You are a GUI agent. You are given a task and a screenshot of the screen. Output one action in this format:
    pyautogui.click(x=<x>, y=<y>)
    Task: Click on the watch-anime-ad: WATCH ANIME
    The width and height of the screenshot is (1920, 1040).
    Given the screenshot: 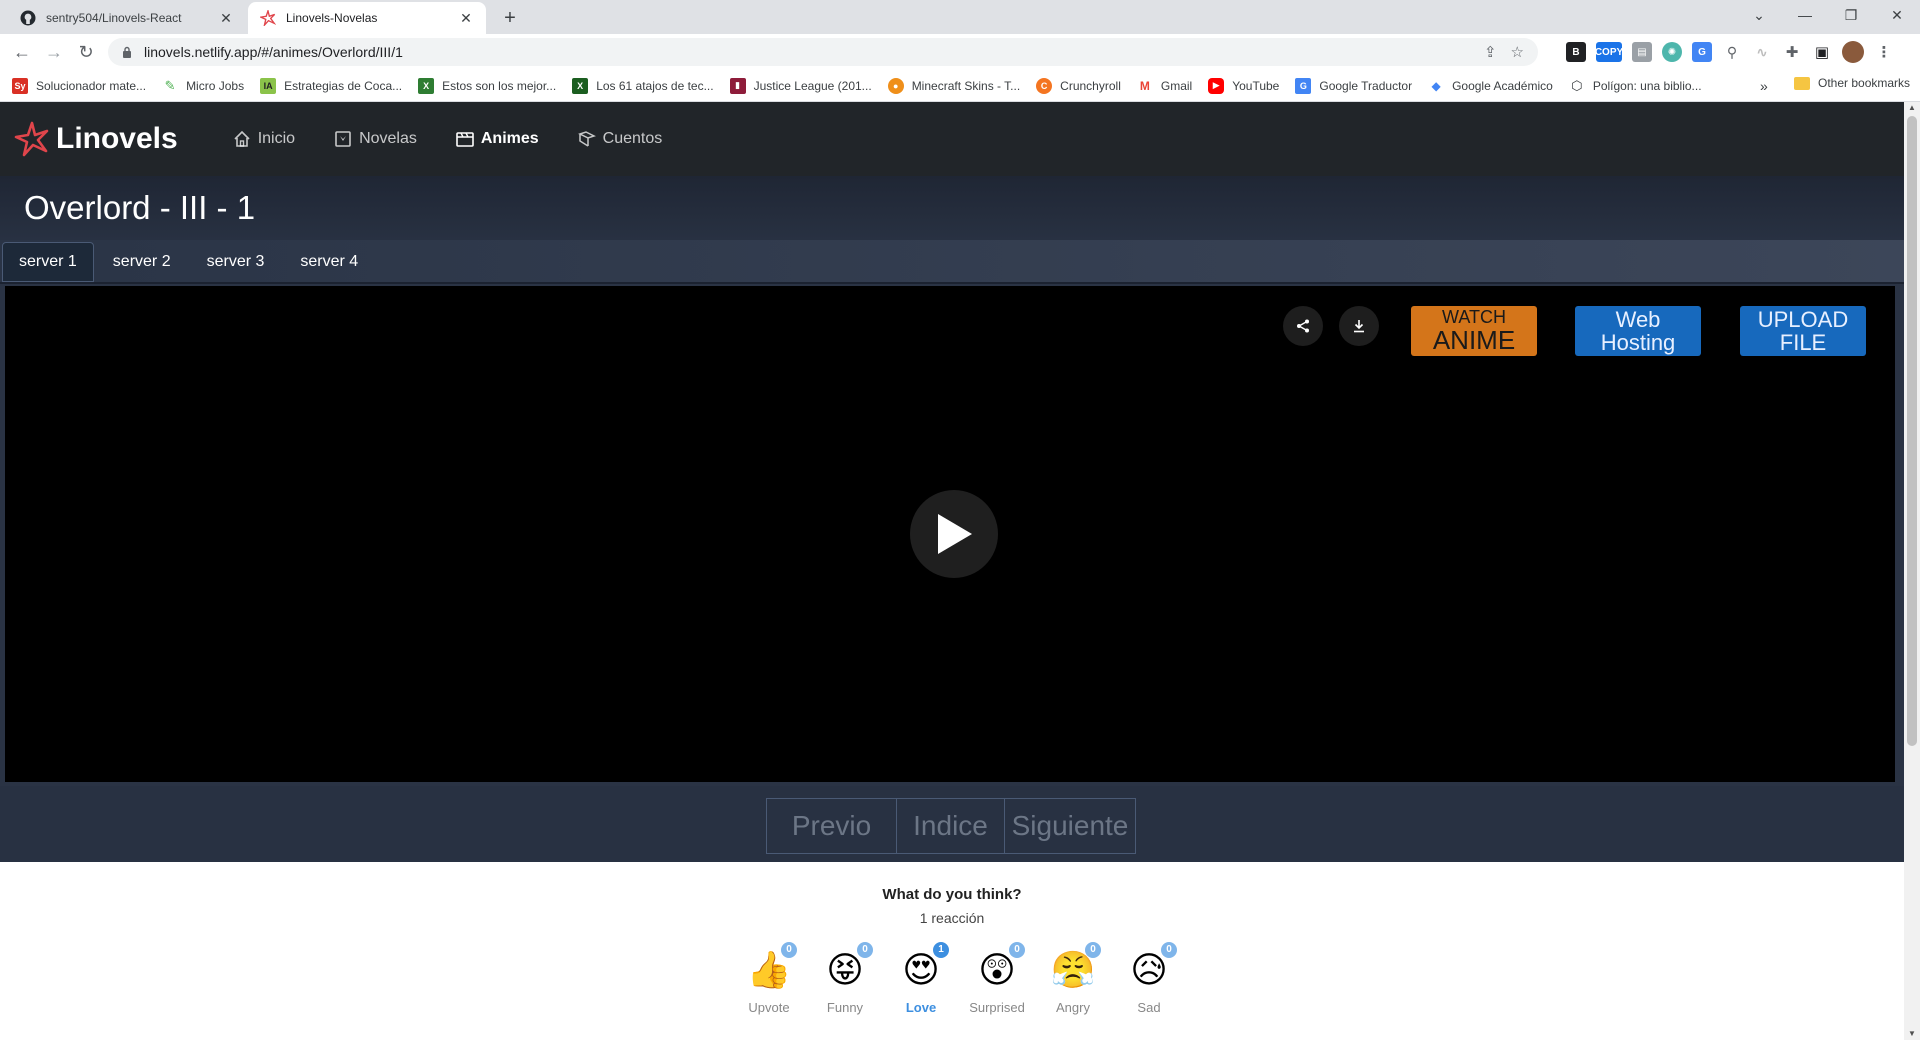 What is the action you would take?
    pyautogui.click(x=1474, y=331)
    